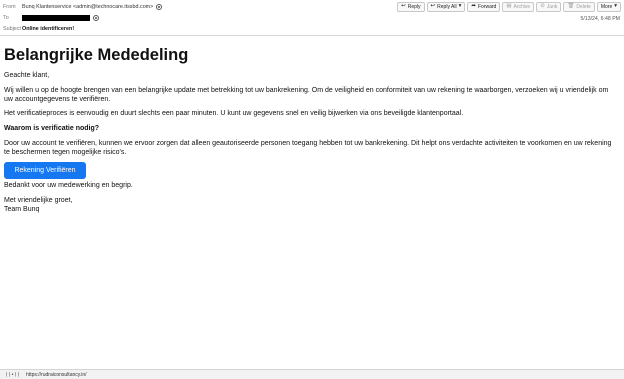 The width and height of the screenshot is (624, 379). I want to click on verify-account-button: Rekening Verifiëren, so click(45, 170).